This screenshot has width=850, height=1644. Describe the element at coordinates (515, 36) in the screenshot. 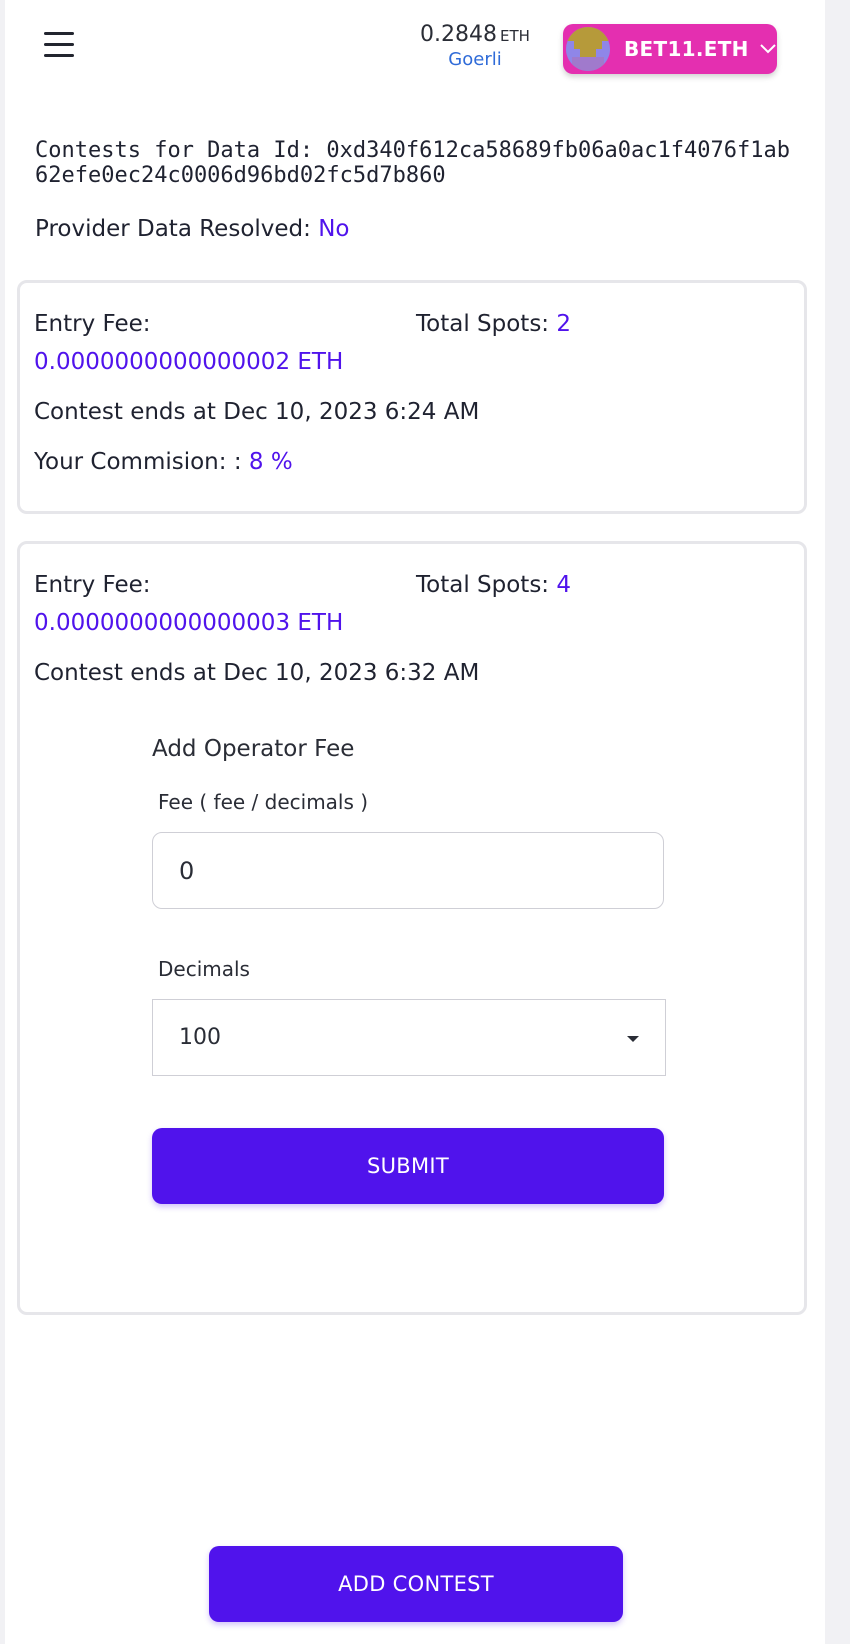

I see `balance-unit: ETH` at that location.